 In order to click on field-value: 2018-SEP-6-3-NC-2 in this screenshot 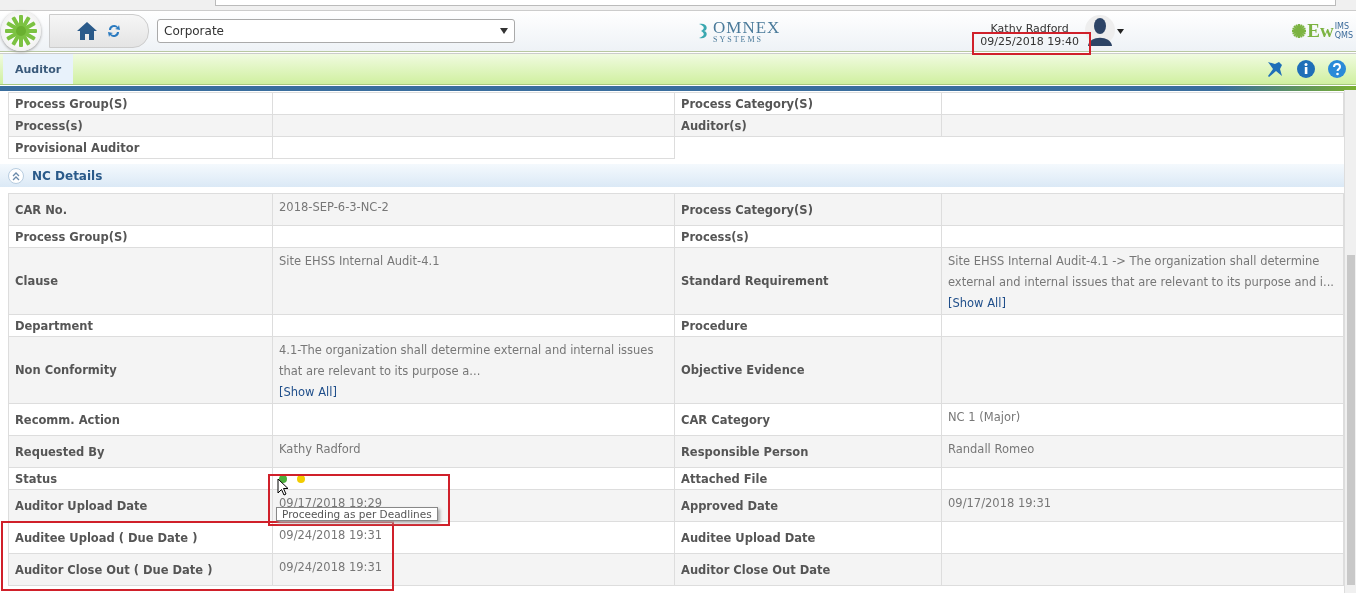, I will do `click(334, 207)`.